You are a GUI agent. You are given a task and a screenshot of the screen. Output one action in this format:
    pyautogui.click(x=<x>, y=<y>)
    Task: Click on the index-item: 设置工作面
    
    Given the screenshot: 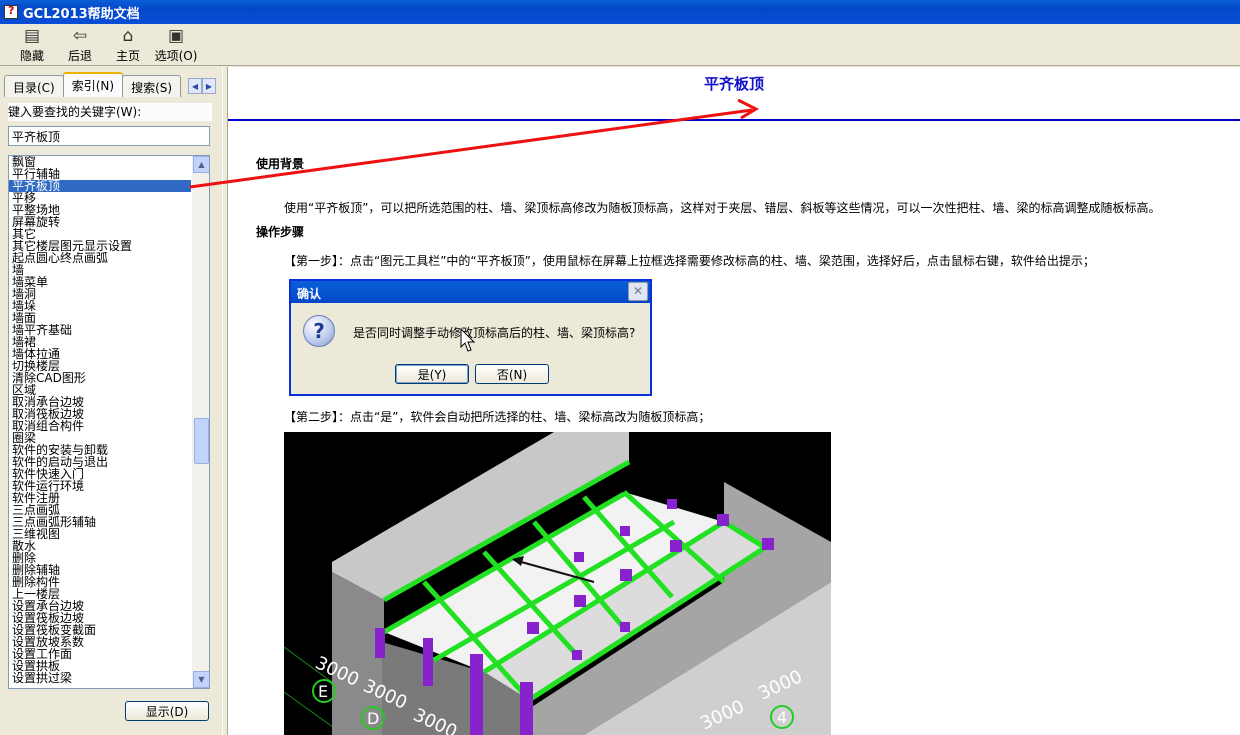 What is the action you would take?
    pyautogui.click(x=100, y=654)
    